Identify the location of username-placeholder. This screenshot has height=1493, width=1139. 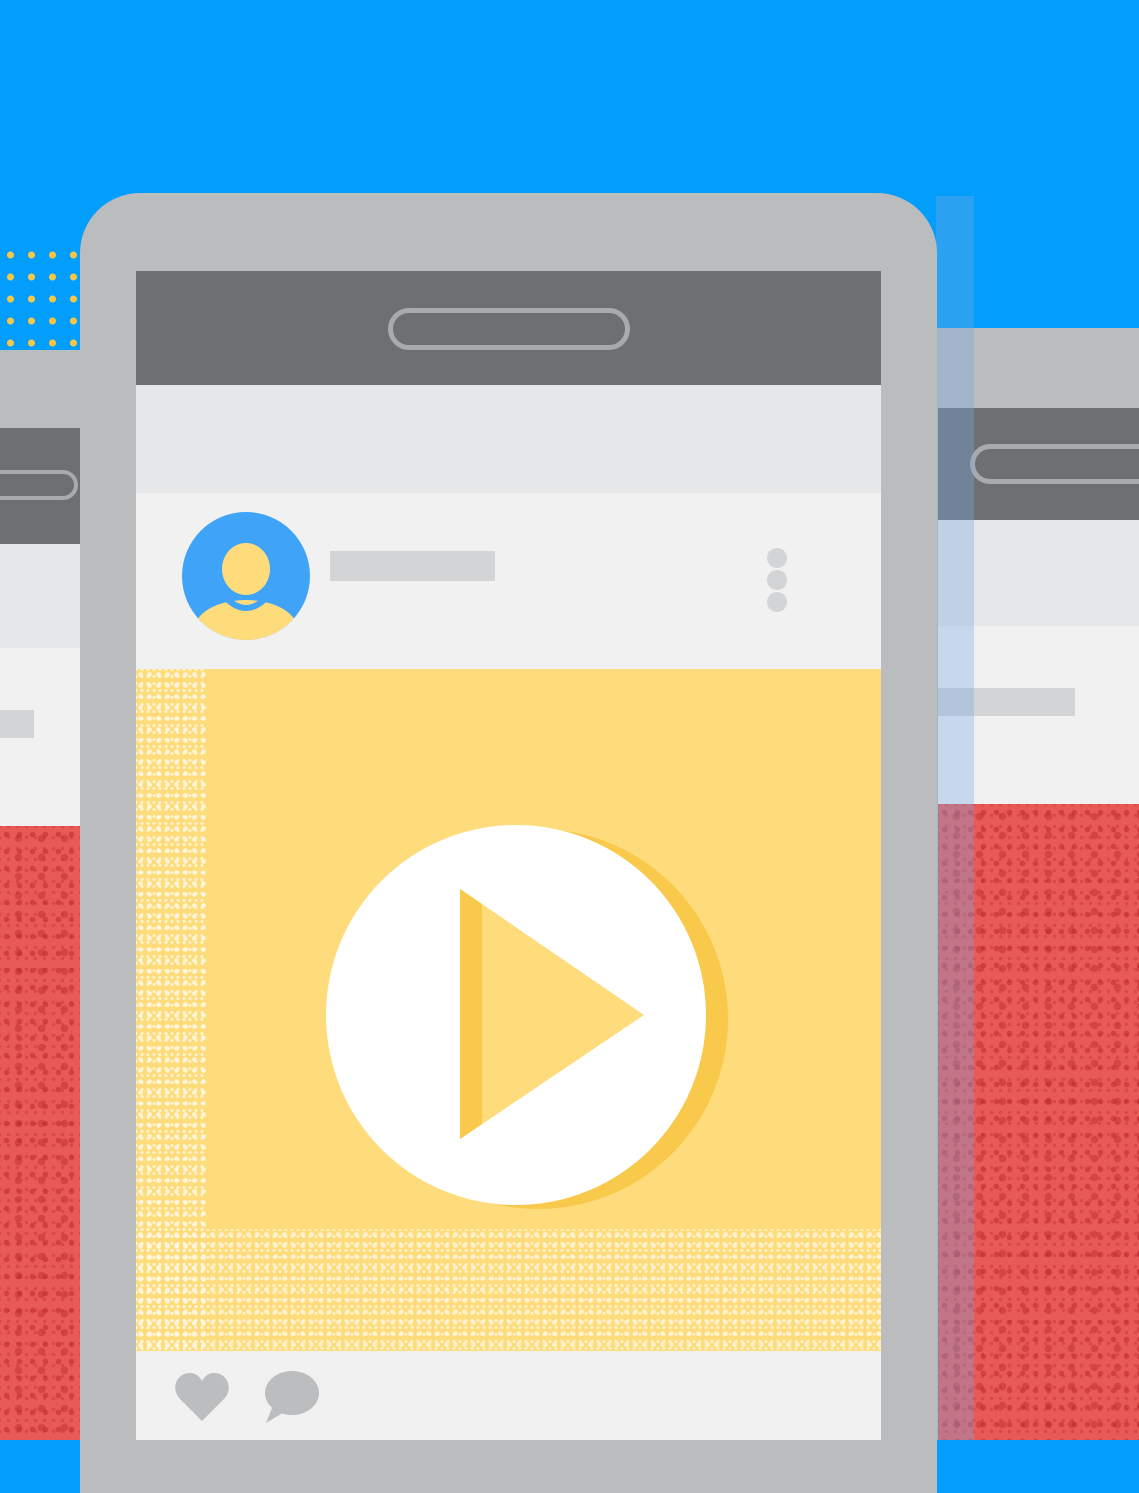
(412, 566).